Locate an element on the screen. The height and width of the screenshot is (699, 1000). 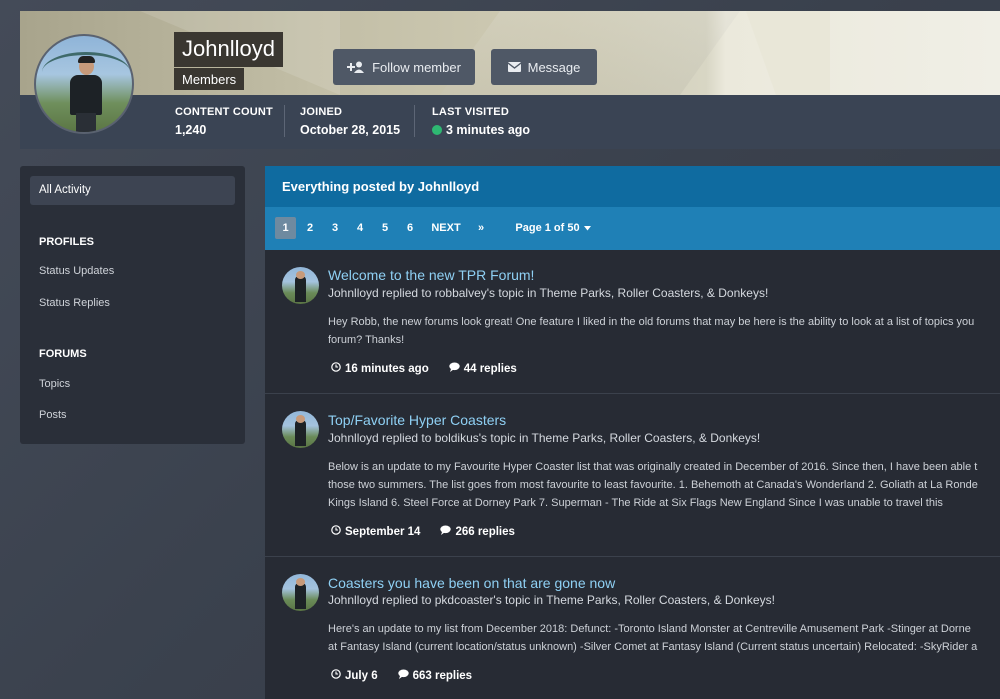
page-link-6: 6 is located at coordinates (410, 228).